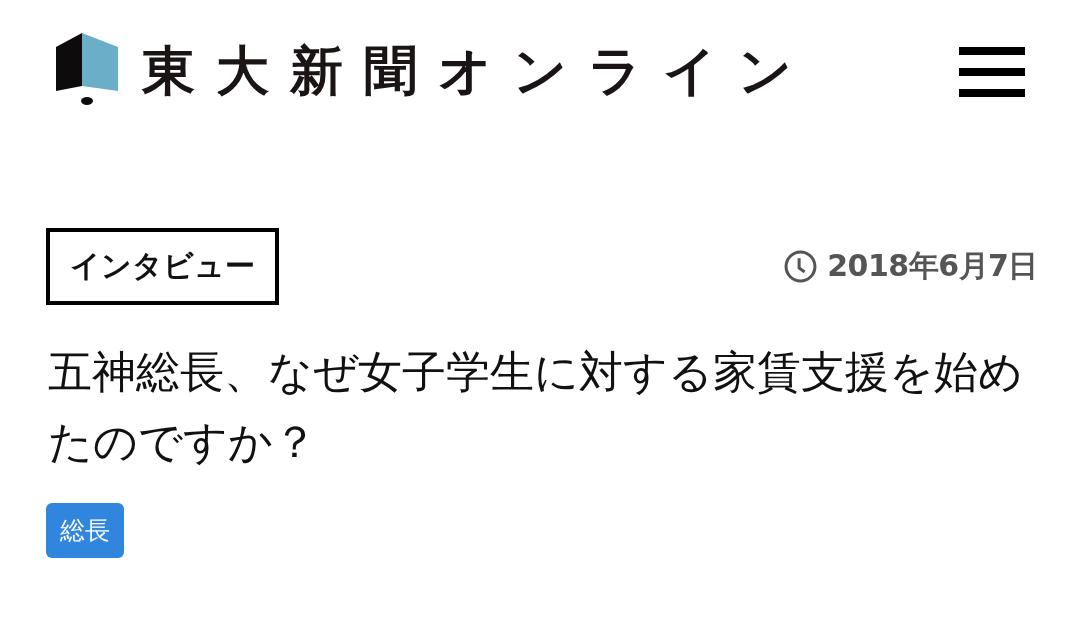 This screenshot has width=1080, height=623. What do you see at coordinates (477, 70) in the screenshot?
I see `site-title: 東大新聞オンライン` at bounding box center [477, 70].